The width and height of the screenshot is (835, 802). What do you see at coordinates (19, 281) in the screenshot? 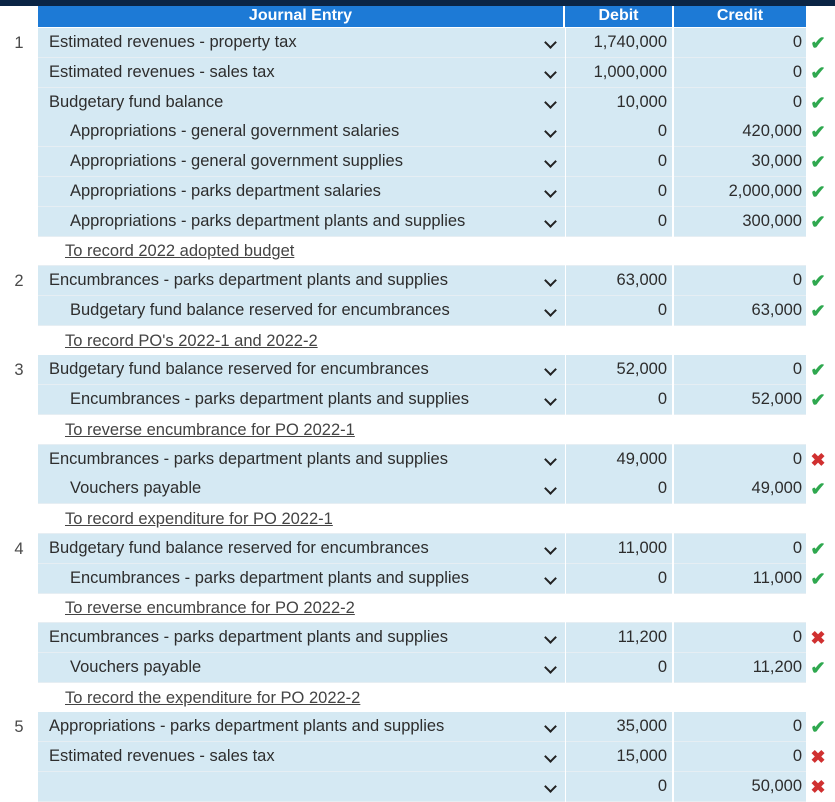
I see `entry-number: 2` at bounding box center [19, 281].